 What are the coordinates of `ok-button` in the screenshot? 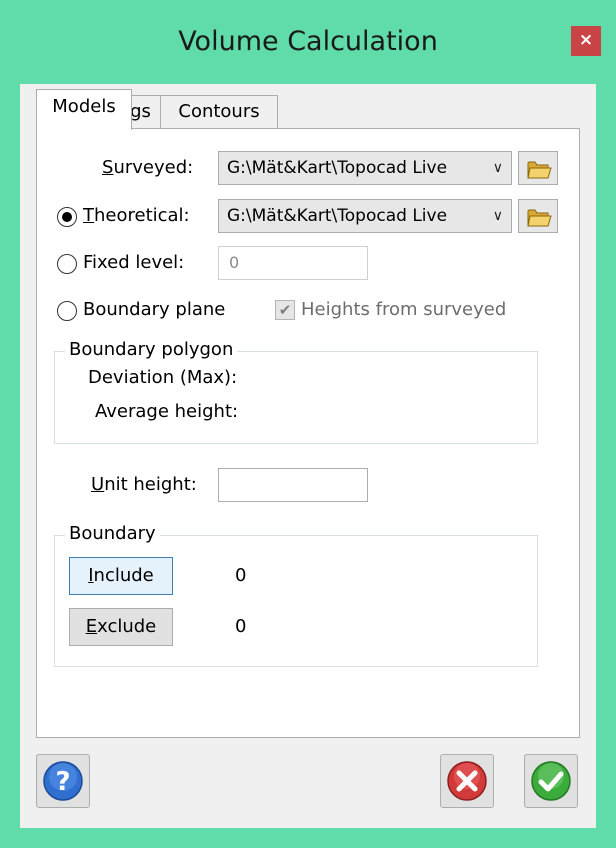 It's located at (551, 781).